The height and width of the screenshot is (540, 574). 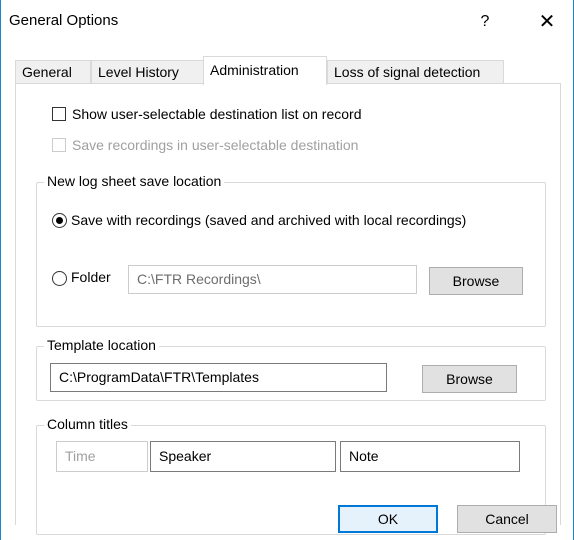 I want to click on title-bar: General Options ? ✕, so click(x=287, y=22).